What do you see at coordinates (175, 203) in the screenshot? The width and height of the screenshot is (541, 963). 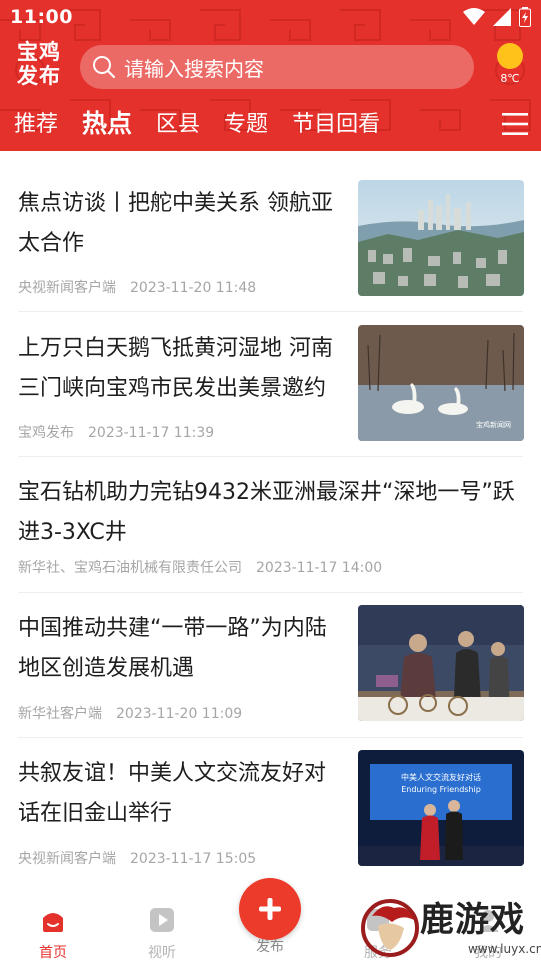 I see `news-title-line: 焦点访谈丨把舵中美关系 领航亚` at bounding box center [175, 203].